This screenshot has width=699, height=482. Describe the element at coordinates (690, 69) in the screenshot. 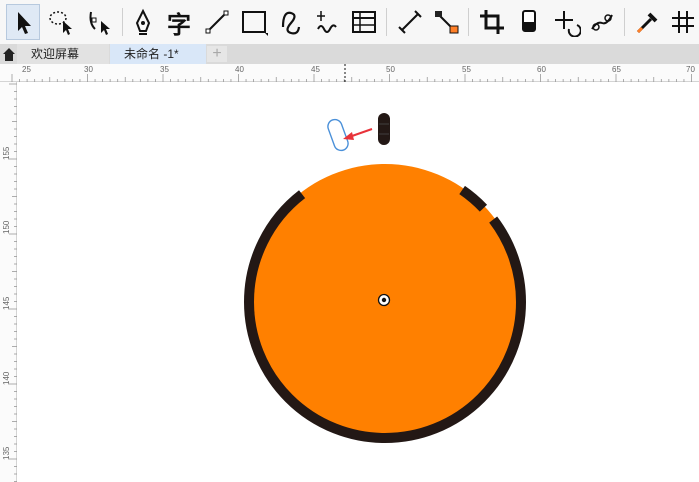

I see `ruler-label: 70` at that location.